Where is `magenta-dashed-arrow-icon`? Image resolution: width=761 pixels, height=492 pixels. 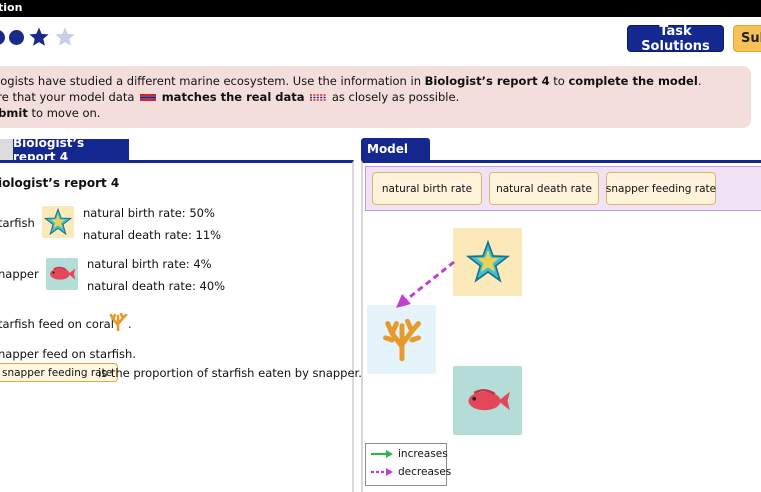
magenta-dashed-arrow-icon is located at coordinates (382, 472).